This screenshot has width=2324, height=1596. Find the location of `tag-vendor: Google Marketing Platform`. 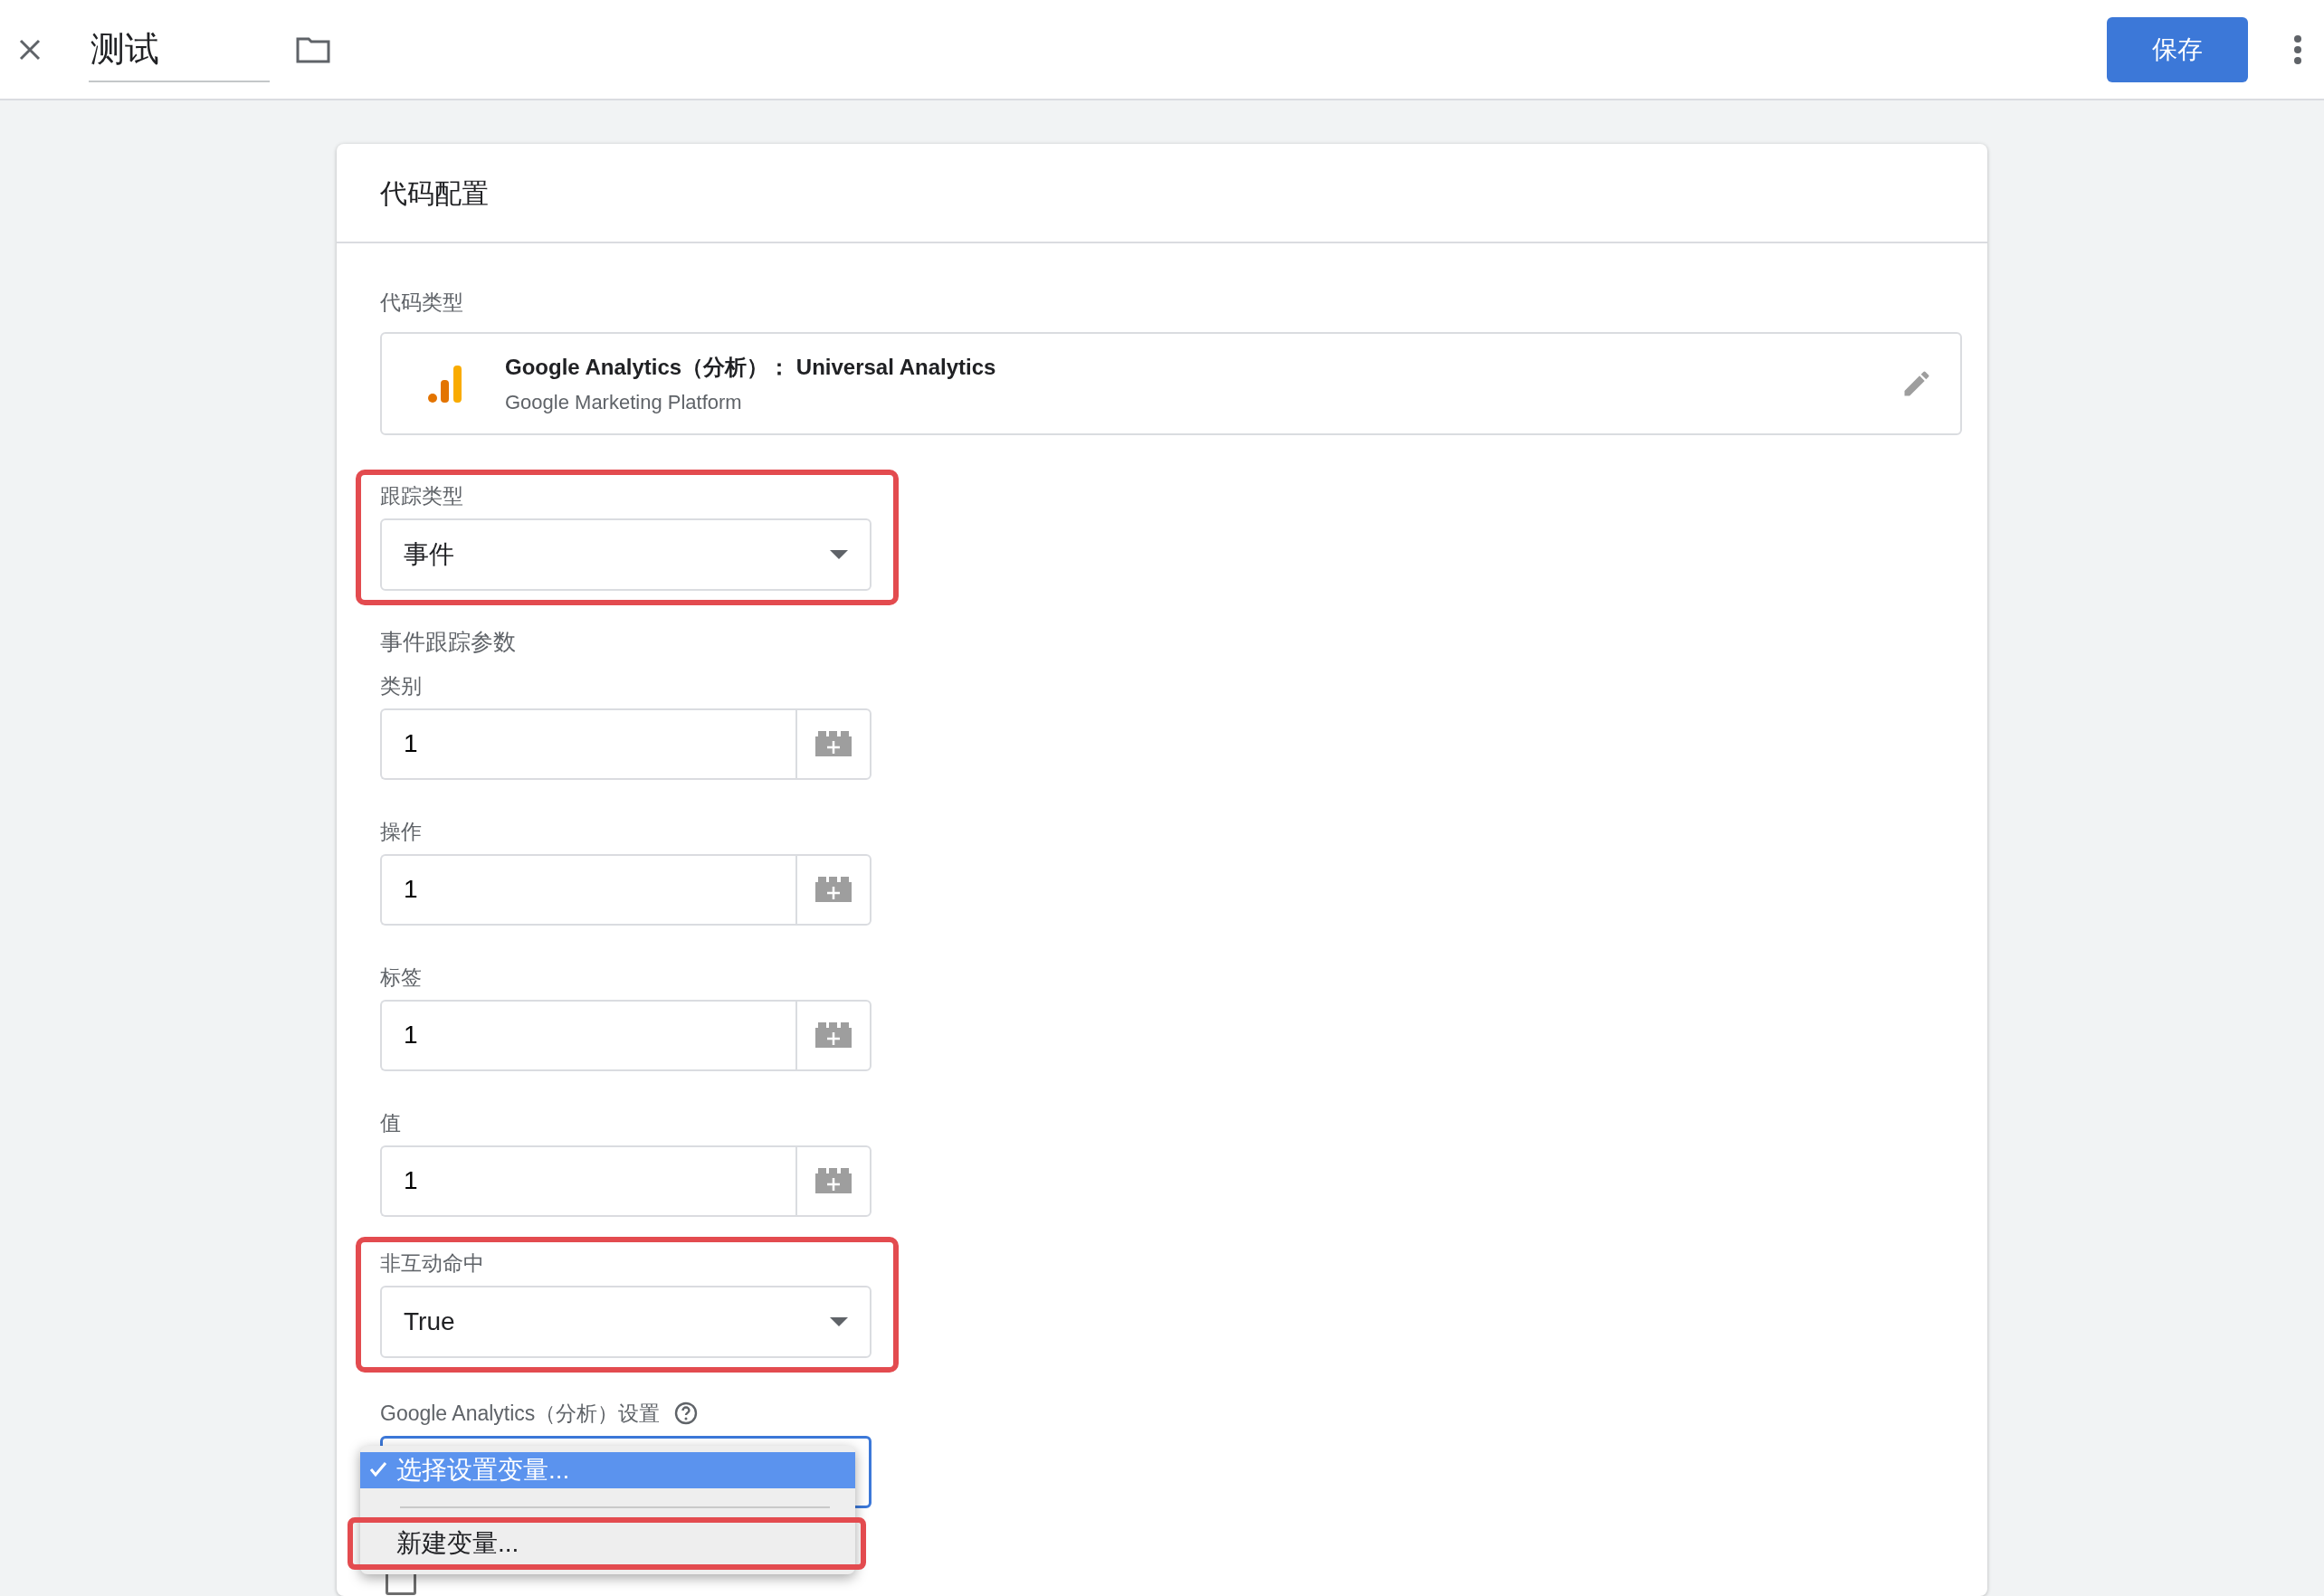

tag-vendor: Google Marketing Platform is located at coordinates (624, 402).